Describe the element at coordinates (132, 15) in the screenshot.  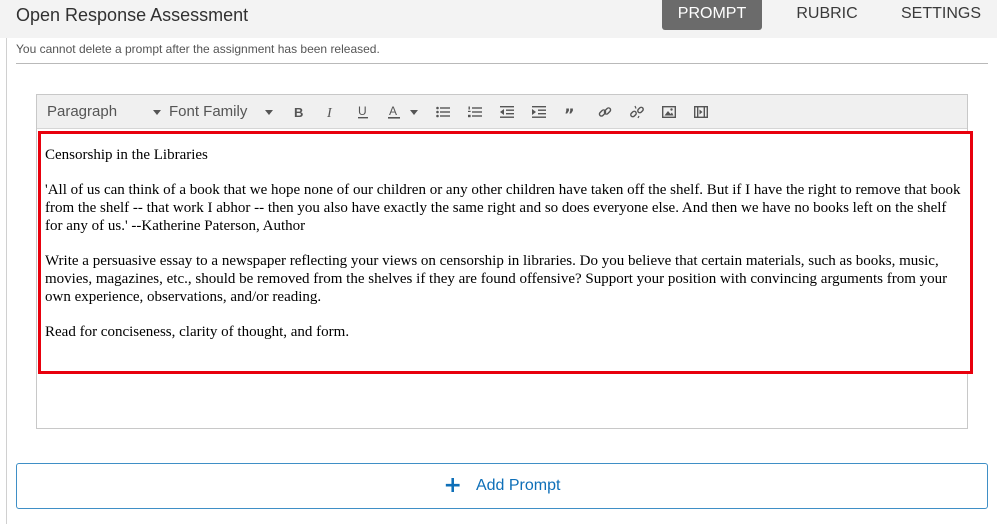
I see `page-title: Open Response Assessment` at that location.